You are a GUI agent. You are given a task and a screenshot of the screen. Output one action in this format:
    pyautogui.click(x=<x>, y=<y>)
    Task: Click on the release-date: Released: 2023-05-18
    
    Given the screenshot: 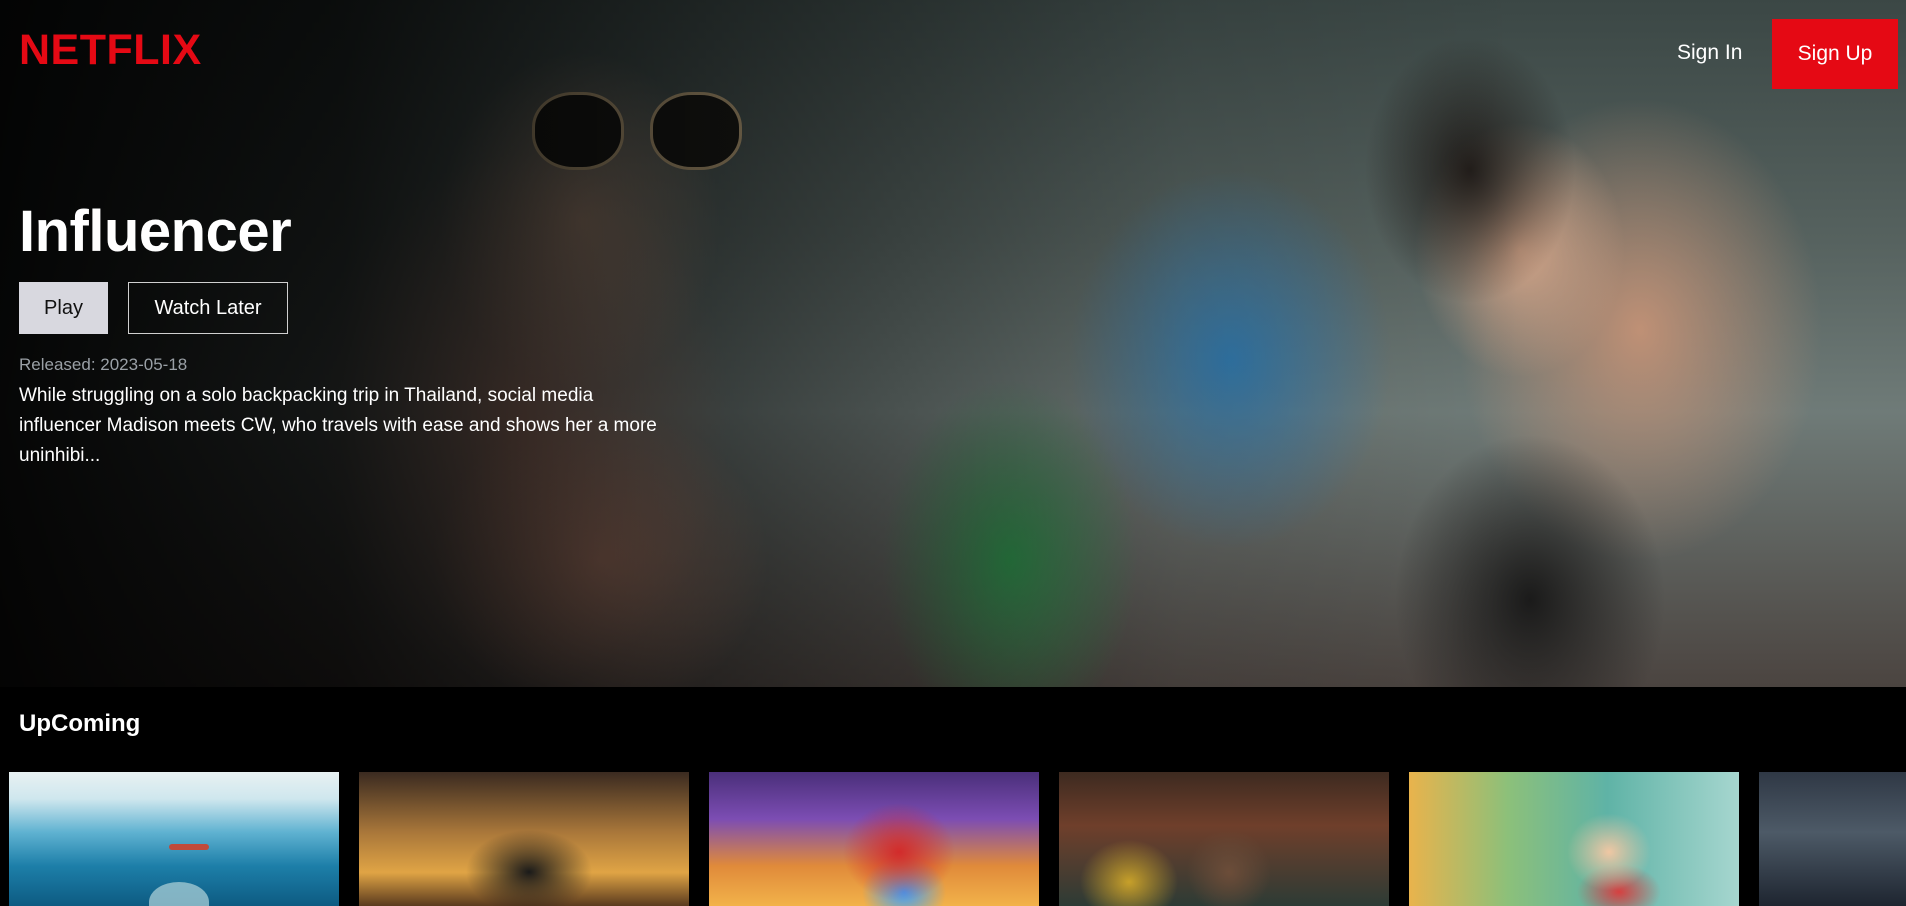 What is the action you would take?
    pyautogui.click(x=103, y=364)
    